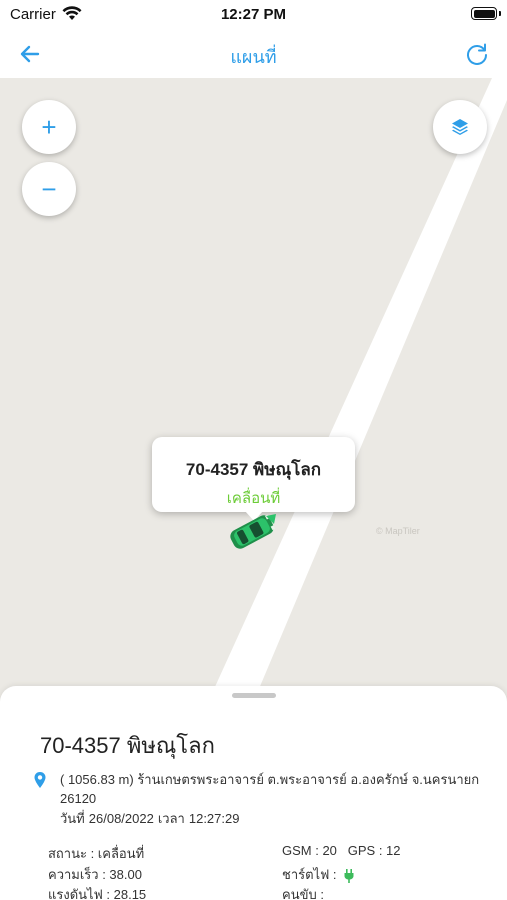  What do you see at coordinates (341, 850) in the screenshot?
I see `gsm-gps-info: GSM : 20 GPS : 12` at bounding box center [341, 850].